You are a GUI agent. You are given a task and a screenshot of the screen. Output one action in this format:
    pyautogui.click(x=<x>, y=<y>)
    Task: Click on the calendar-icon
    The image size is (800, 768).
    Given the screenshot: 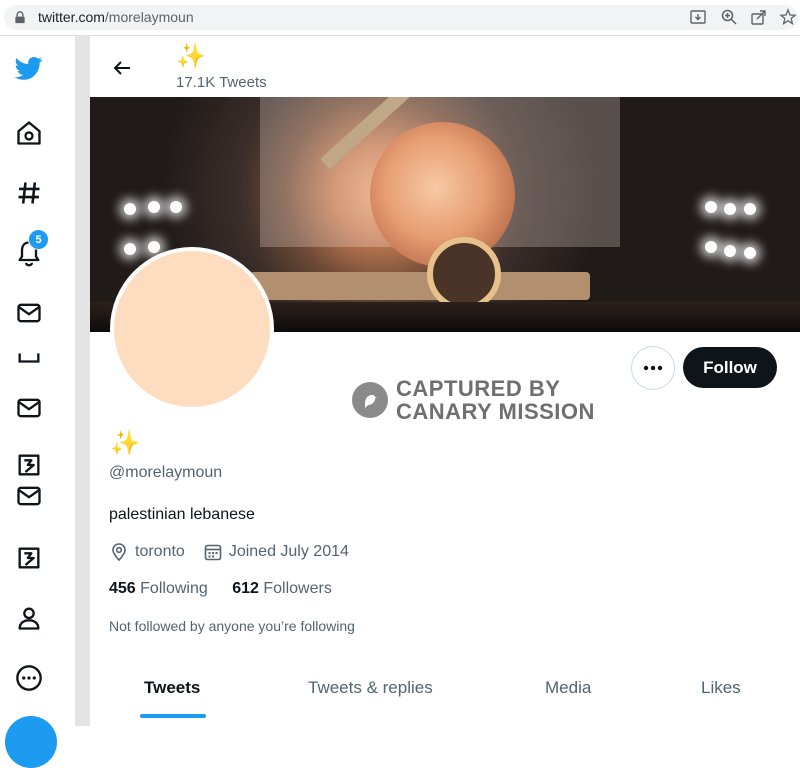 What is the action you would take?
    pyautogui.click(x=213, y=552)
    